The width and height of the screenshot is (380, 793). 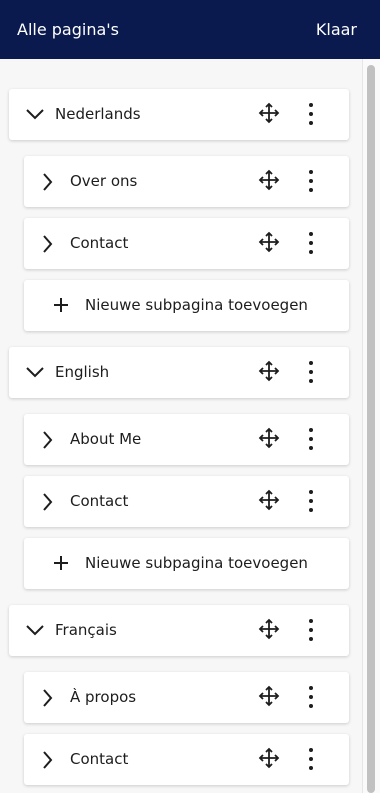 I want to click on subpage-label: Over ons, so click(x=104, y=181).